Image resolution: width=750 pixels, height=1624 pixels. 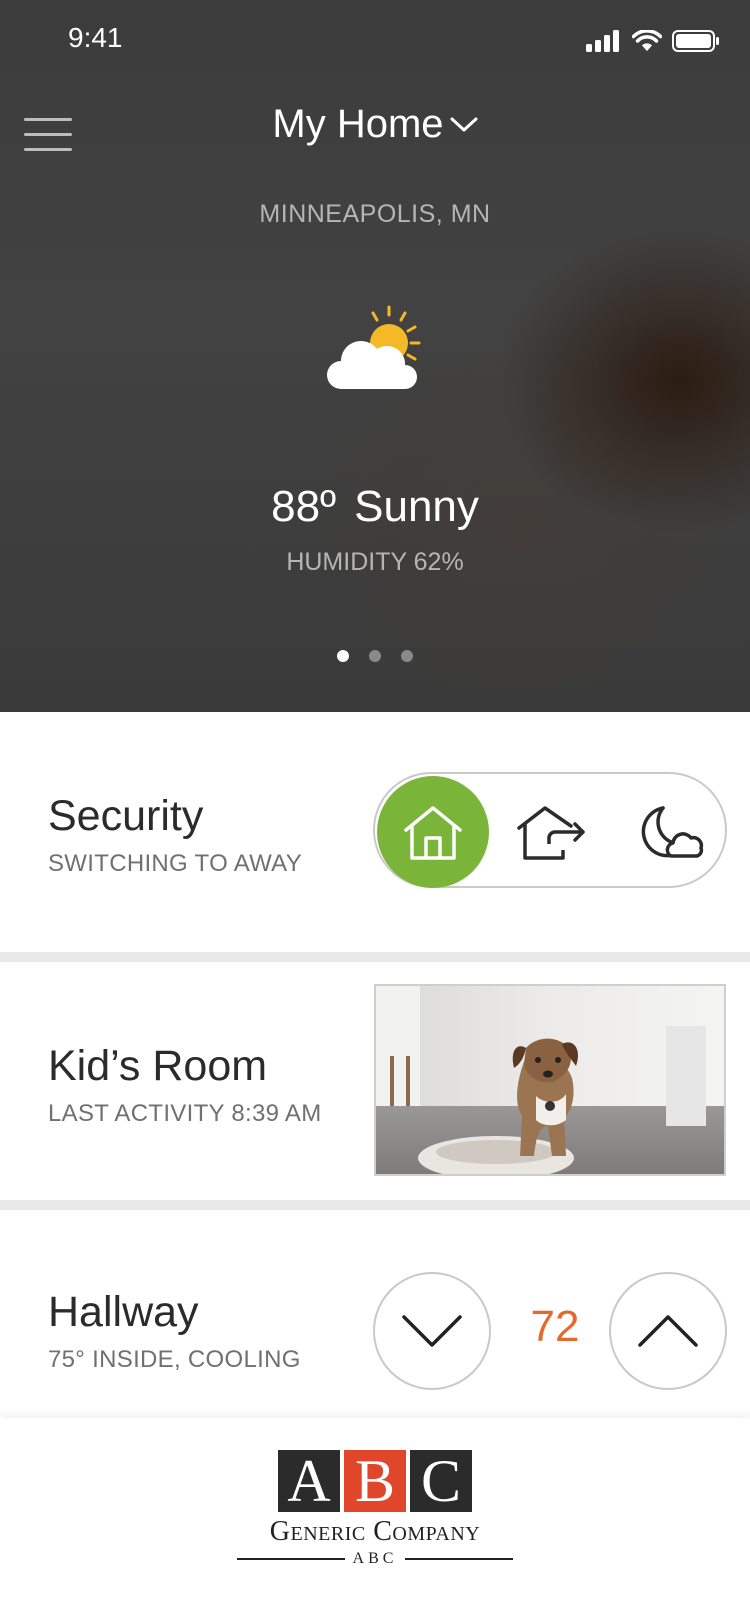 I want to click on logo-letters: A B C, so click(x=375, y=1481).